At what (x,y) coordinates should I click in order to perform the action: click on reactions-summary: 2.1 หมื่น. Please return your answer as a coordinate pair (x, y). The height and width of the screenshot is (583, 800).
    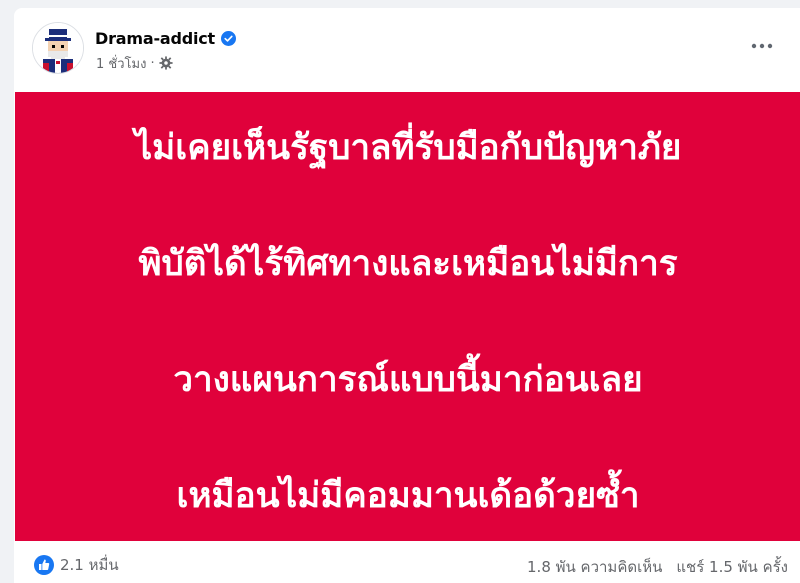
    Looking at the image, I should click on (76, 565).